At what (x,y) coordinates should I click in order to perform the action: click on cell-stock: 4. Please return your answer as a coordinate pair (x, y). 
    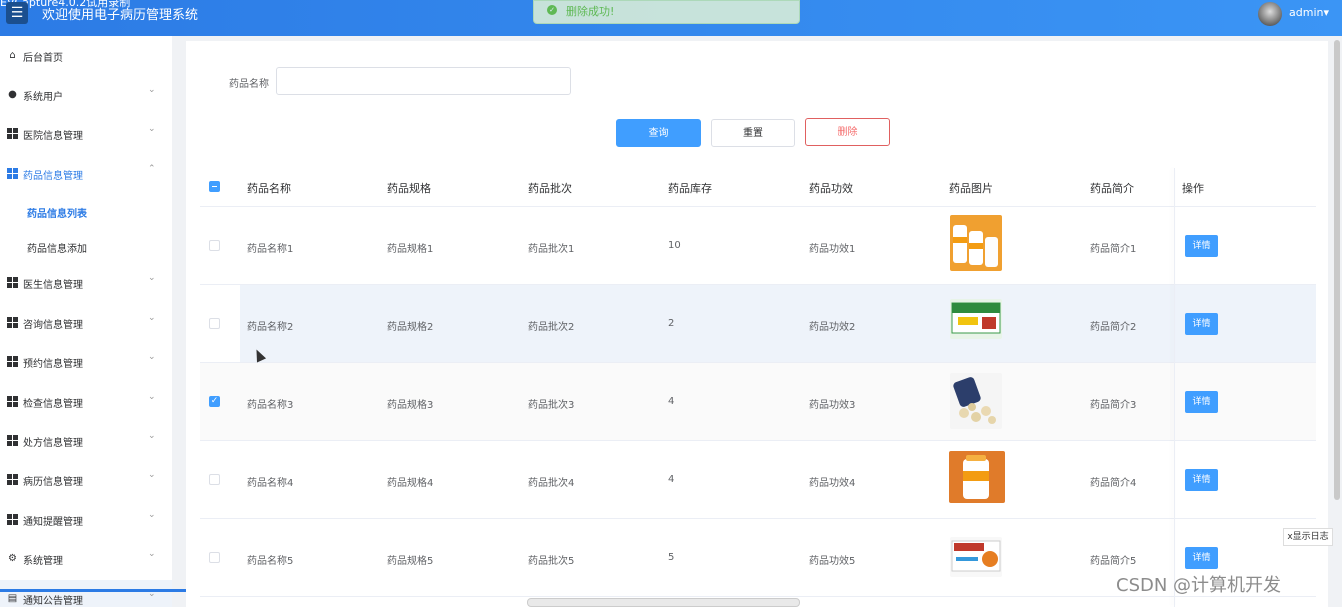
    Looking at the image, I should click on (671, 479).